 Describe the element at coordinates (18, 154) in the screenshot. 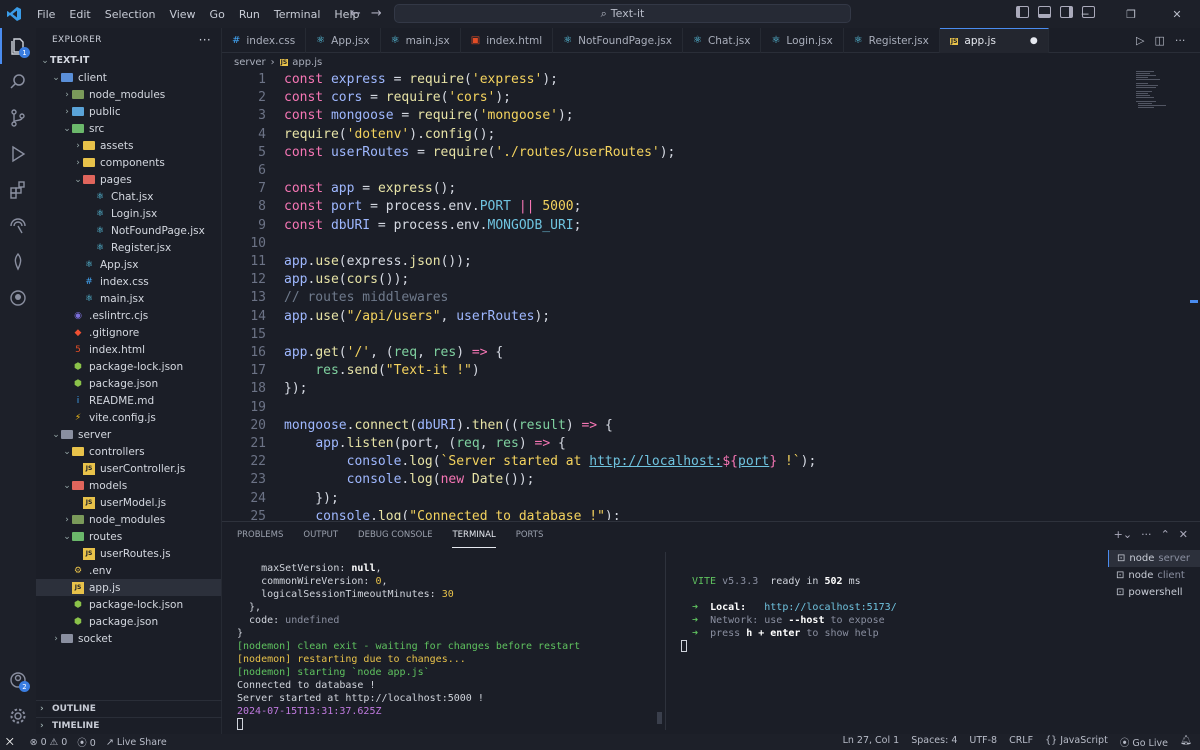

I see `run-debug-icon` at that location.